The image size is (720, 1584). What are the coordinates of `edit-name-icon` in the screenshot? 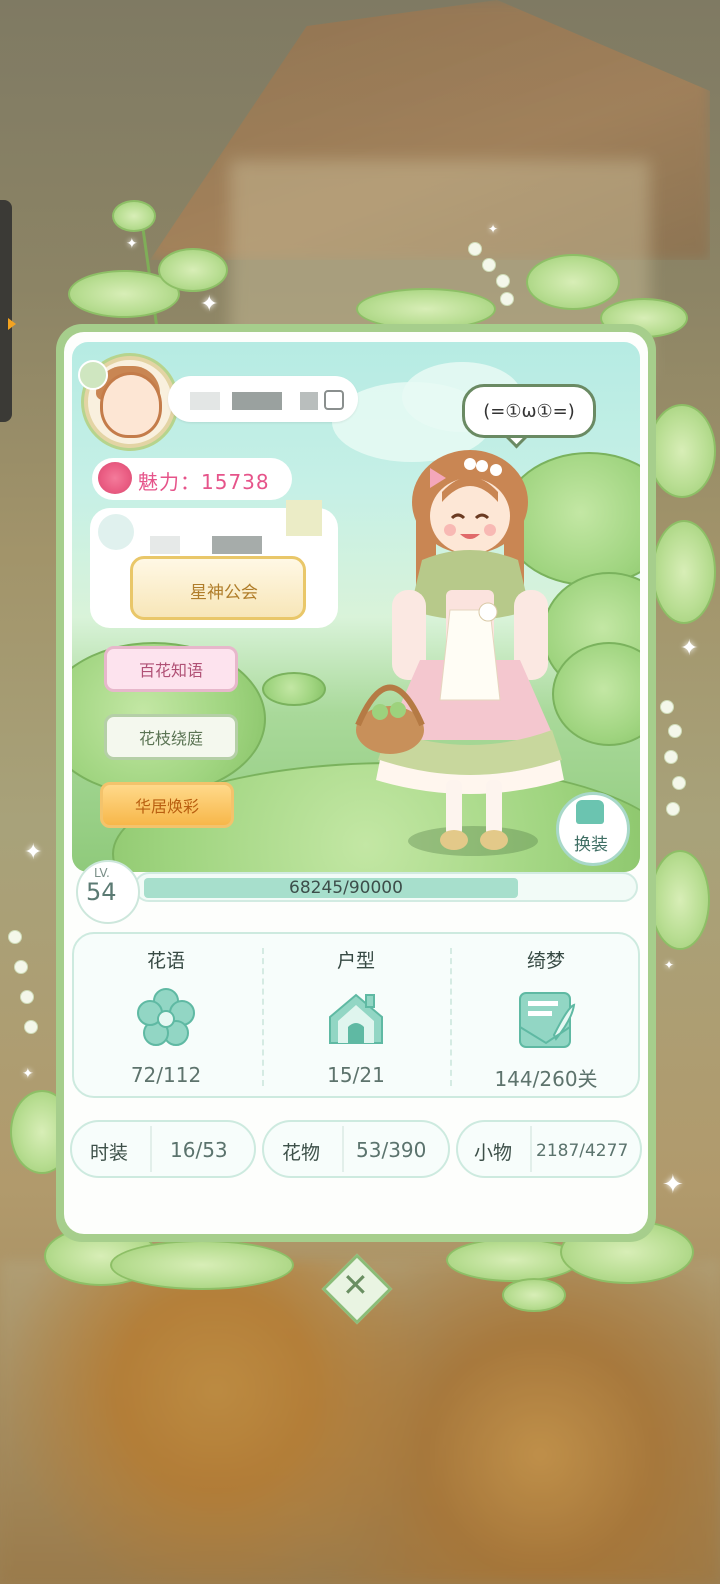 It's located at (334, 400).